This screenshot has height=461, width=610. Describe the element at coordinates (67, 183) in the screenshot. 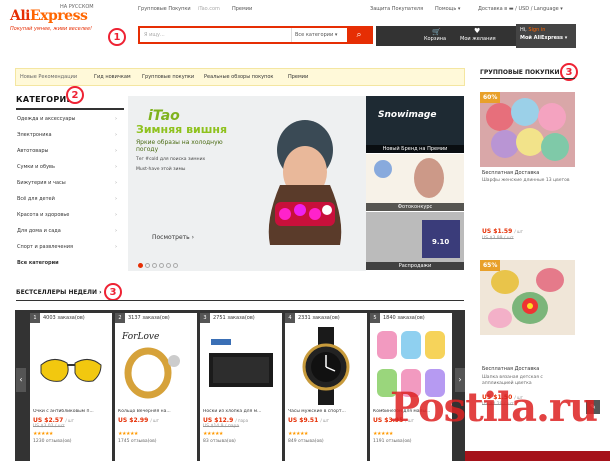

I see `category-item: Бижутерия и часы ›` at that location.